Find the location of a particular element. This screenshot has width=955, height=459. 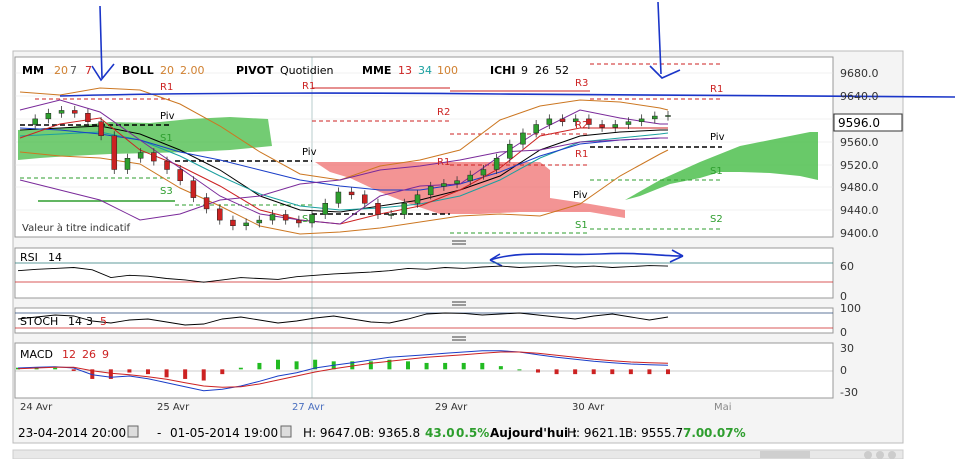

pivot-r1-left: R1 is located at coordinates (166, 87).